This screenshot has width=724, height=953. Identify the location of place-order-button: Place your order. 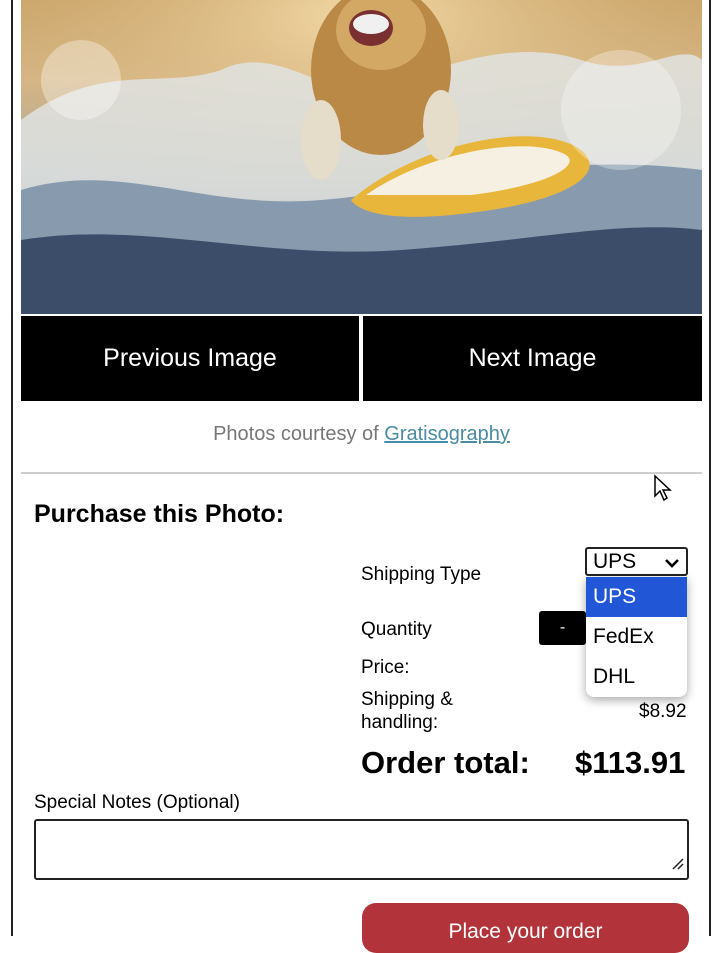
(525, 928).